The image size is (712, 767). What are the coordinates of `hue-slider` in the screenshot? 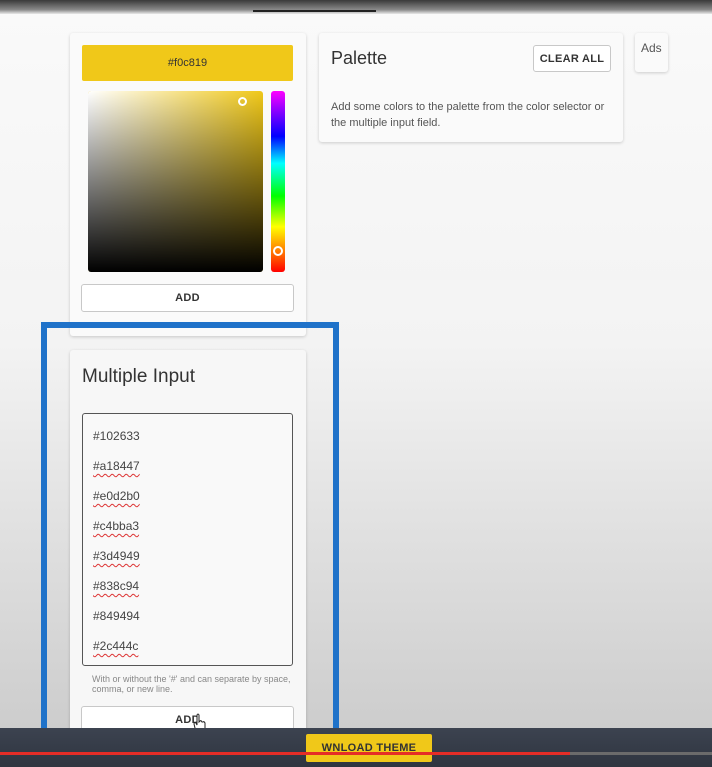 It's located at (278, 181).